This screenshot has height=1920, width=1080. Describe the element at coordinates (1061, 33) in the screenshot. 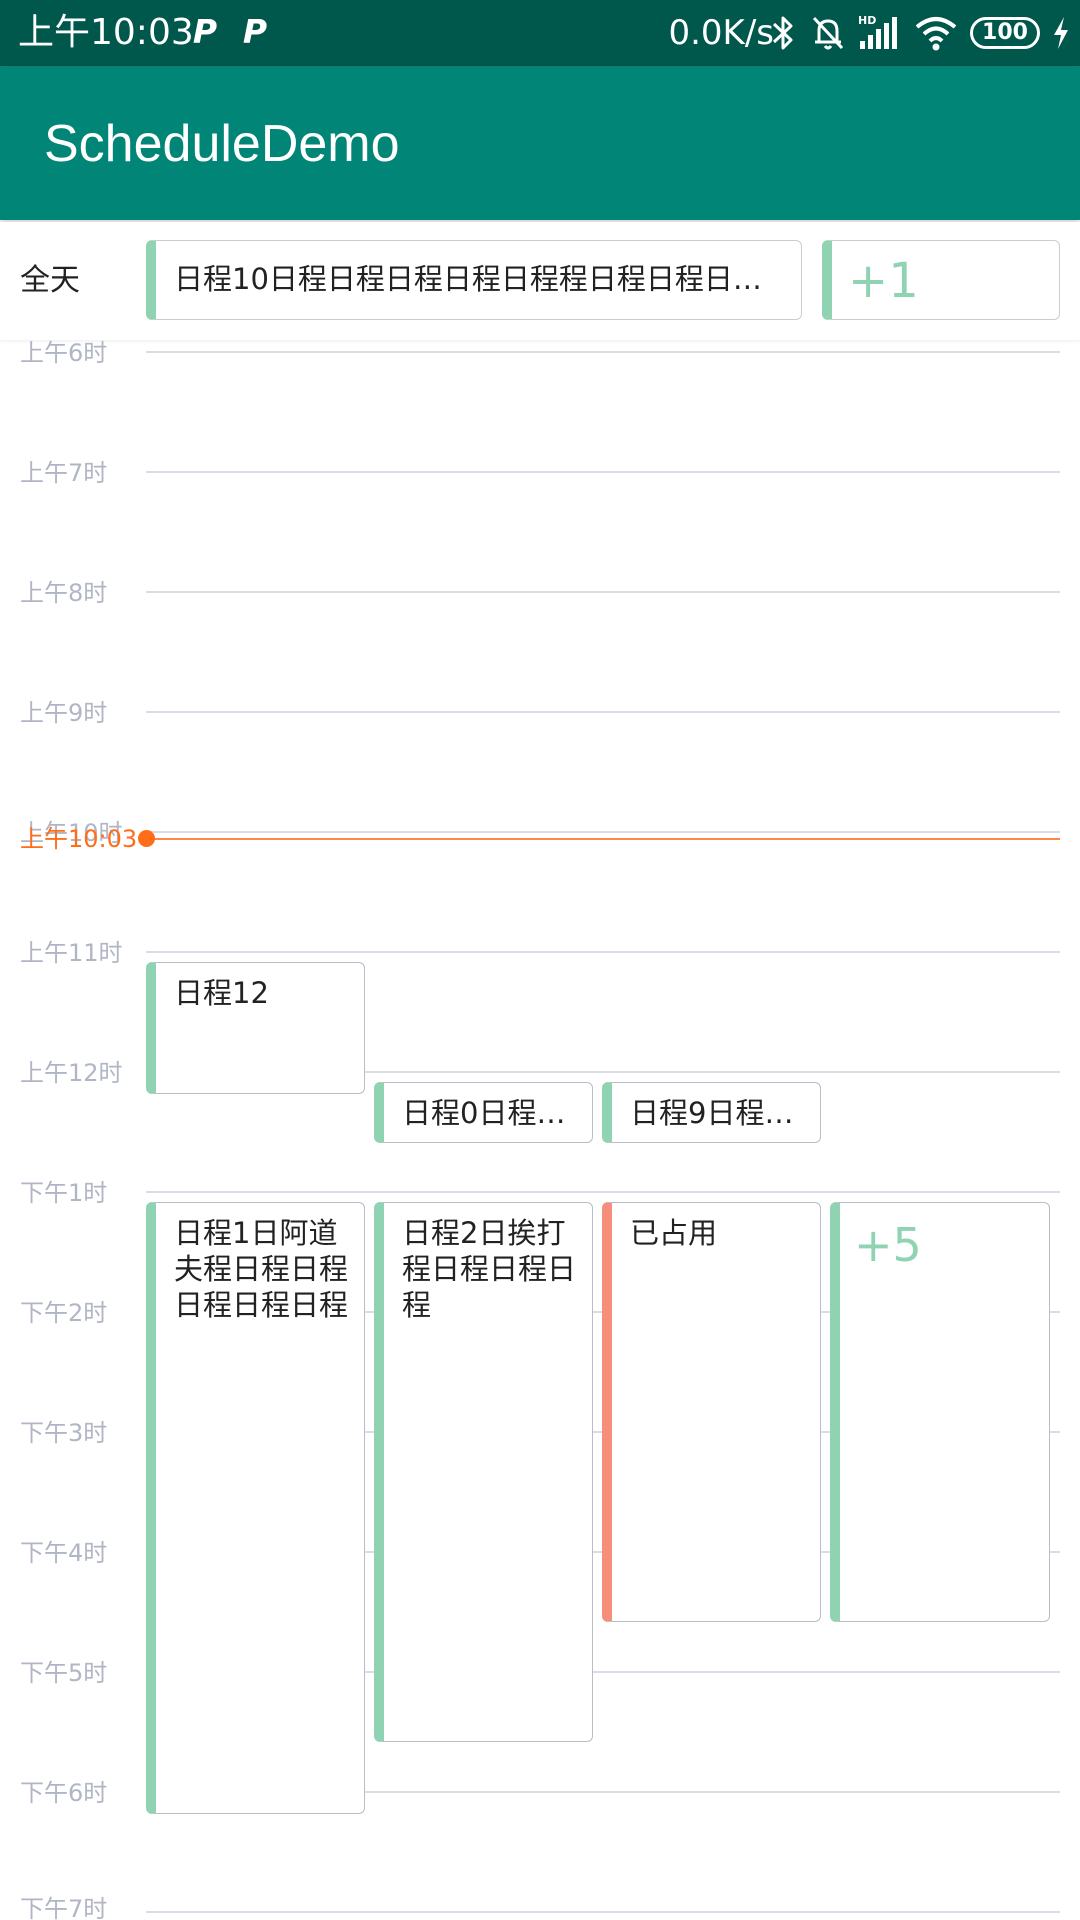

I see `charging-icon` at that location.